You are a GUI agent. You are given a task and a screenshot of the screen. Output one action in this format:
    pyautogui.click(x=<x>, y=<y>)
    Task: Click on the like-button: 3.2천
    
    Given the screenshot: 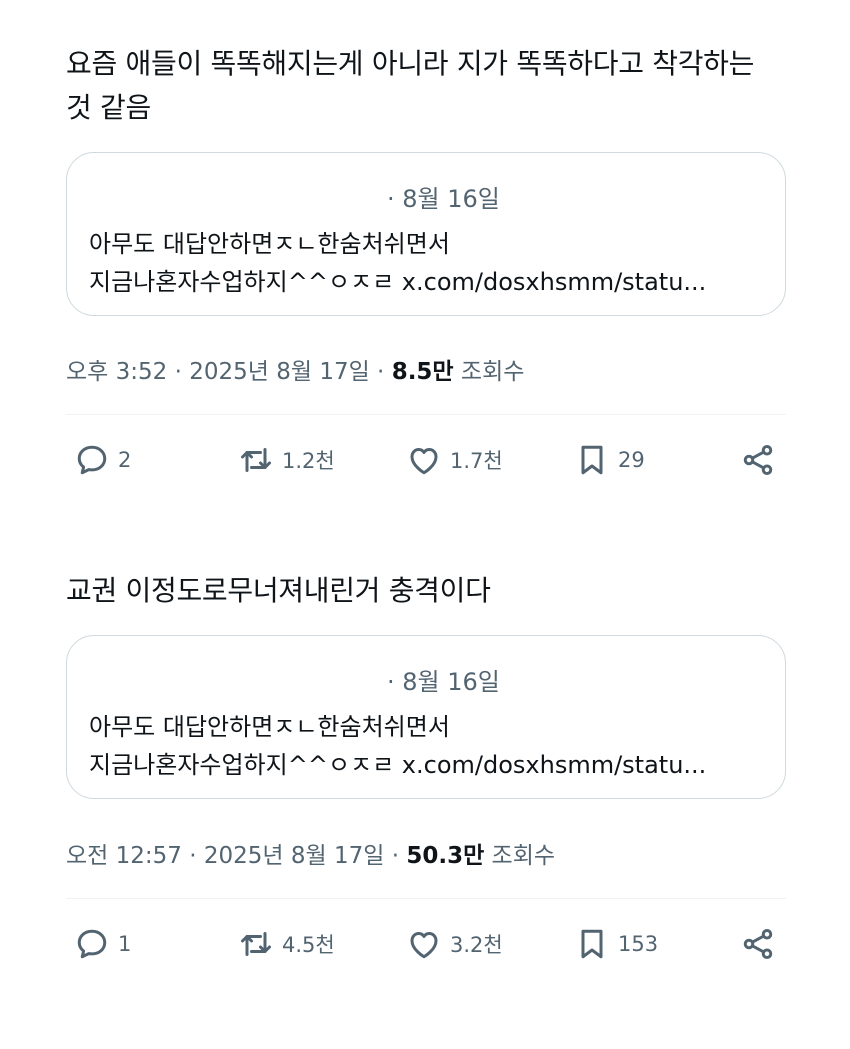 What is the action you would take?
    pyautogui.click(x=454, y=944)
    